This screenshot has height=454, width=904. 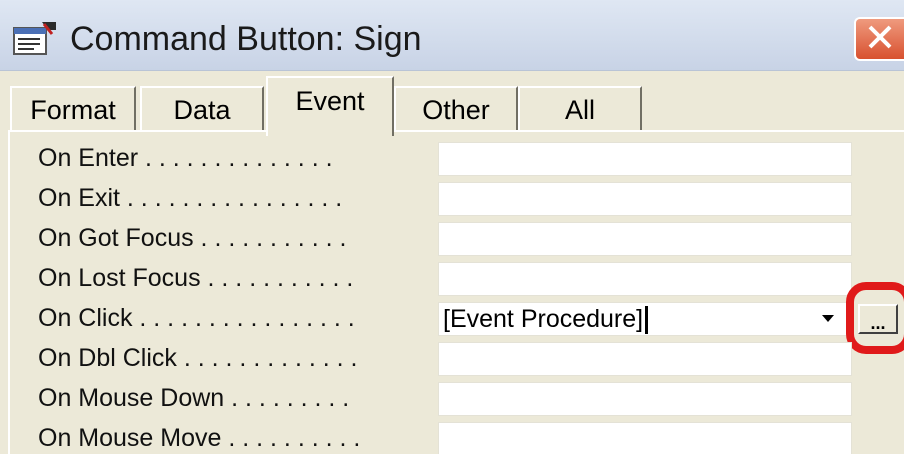 I want to click on tab-event: Event, so click(x=330, y=106).